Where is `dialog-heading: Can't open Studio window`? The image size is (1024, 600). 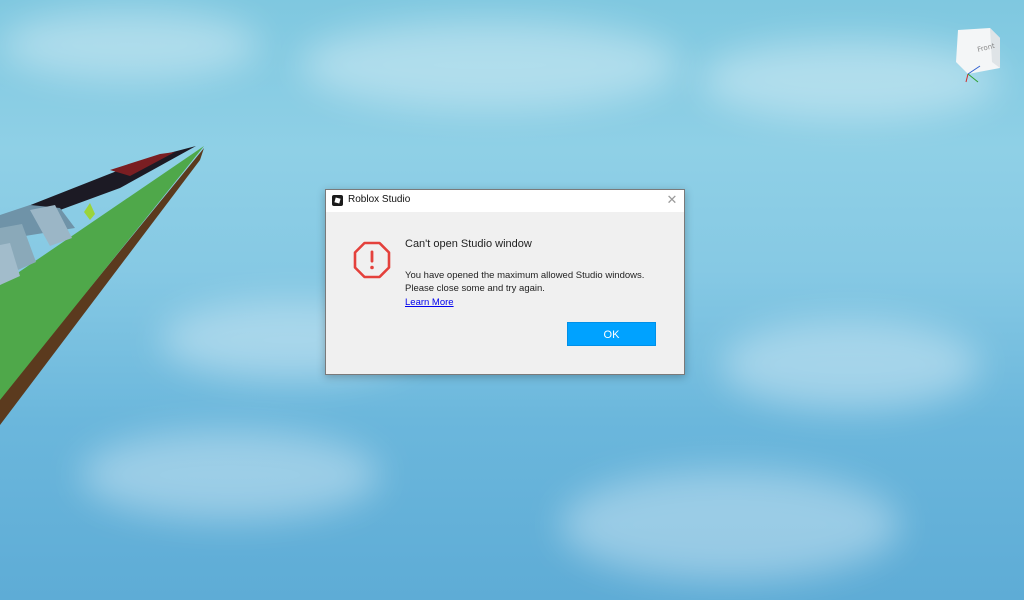
dialog-heading: Can't open Studio window is located at coordinates (468, 244).